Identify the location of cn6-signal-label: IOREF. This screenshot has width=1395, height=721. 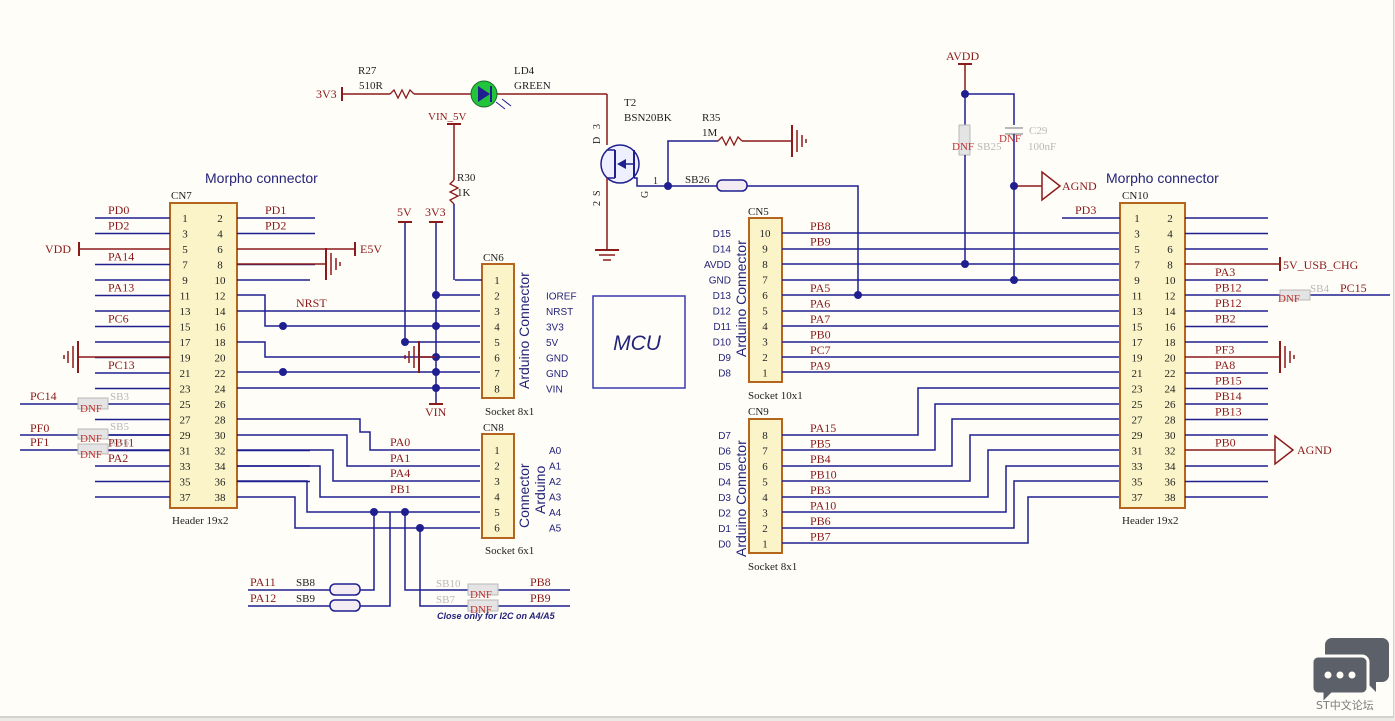
(561, 297).